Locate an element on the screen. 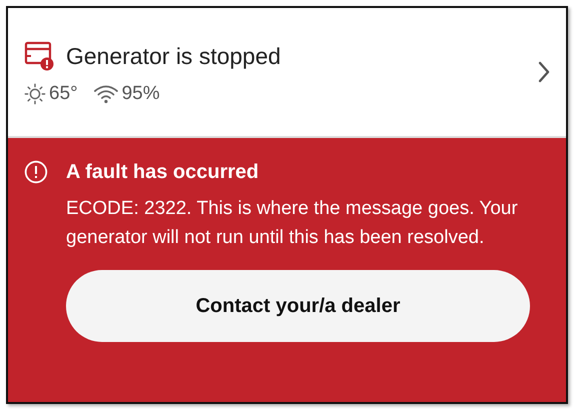 The height and width of the screenshot is (412, 574). chevron-right-icon is located at coordinates (544, 72).